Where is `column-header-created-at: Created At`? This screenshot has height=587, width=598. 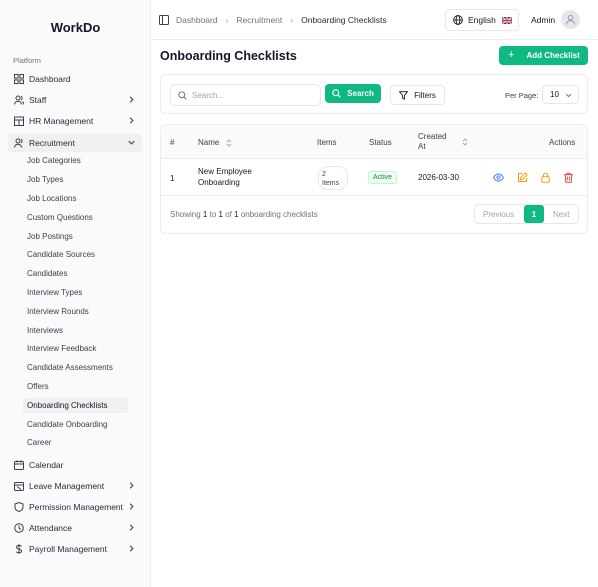
column-header-created-at: Created At is located at coordinates (432, 142).